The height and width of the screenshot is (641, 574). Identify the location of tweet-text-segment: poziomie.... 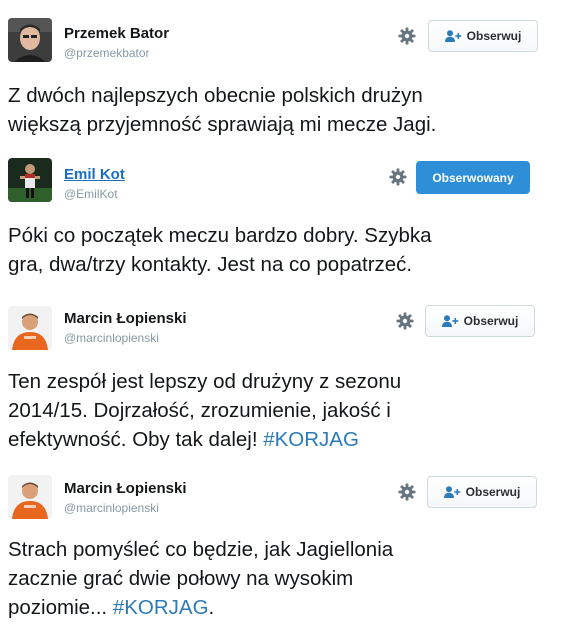
(60, 607).